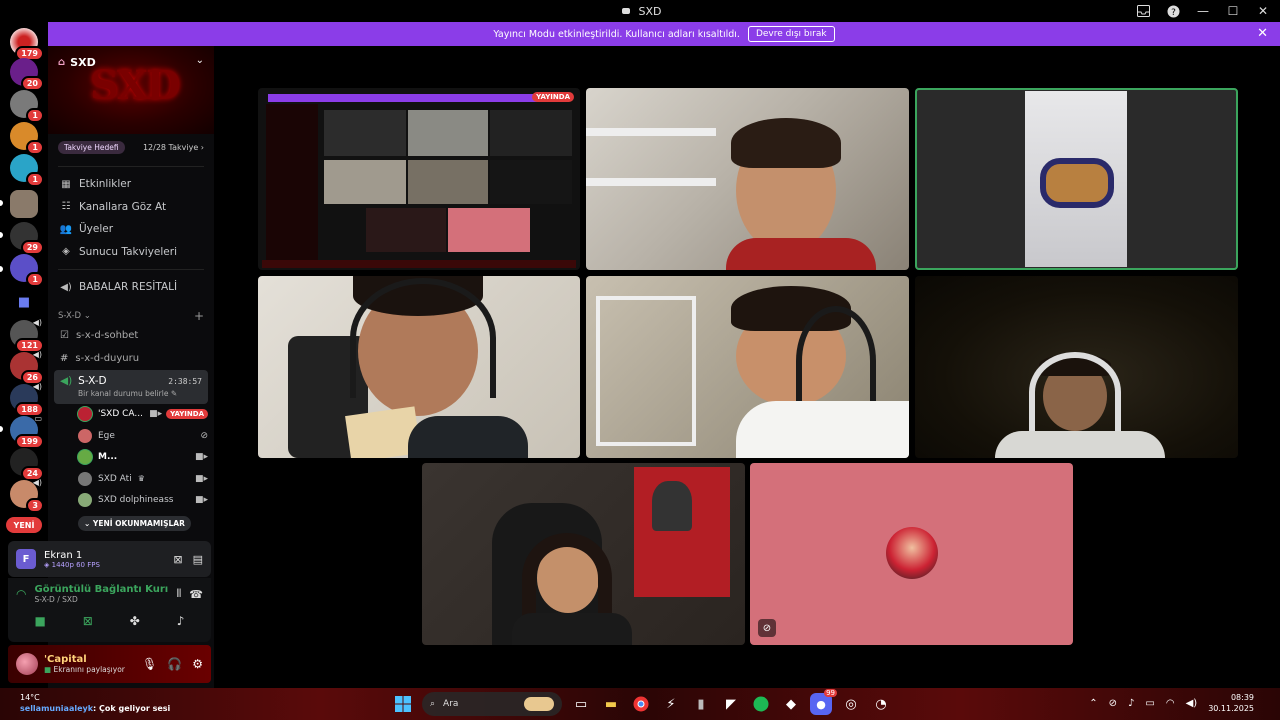  I want to click on screen-share-toggle-icon: ⊠, so click(88, 621).